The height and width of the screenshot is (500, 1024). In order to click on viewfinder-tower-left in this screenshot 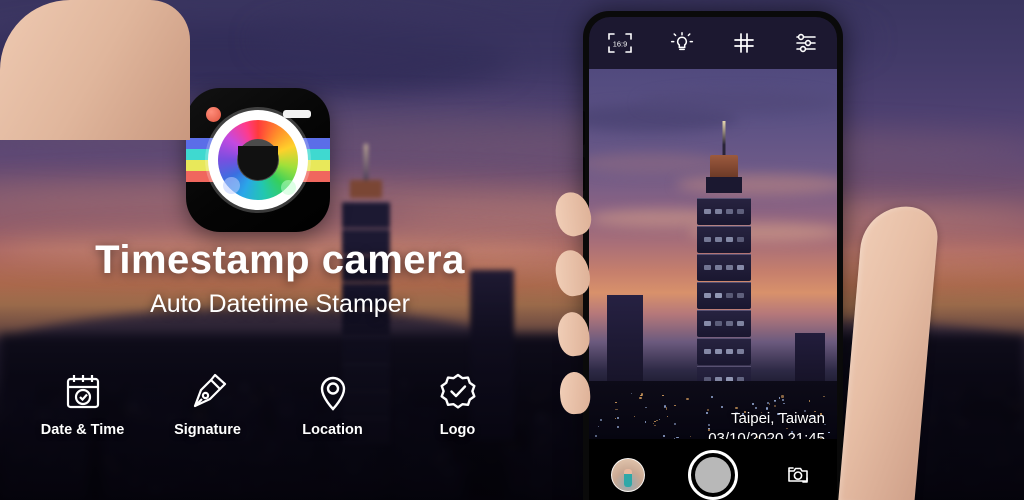, I will do `click(625, 343)`.